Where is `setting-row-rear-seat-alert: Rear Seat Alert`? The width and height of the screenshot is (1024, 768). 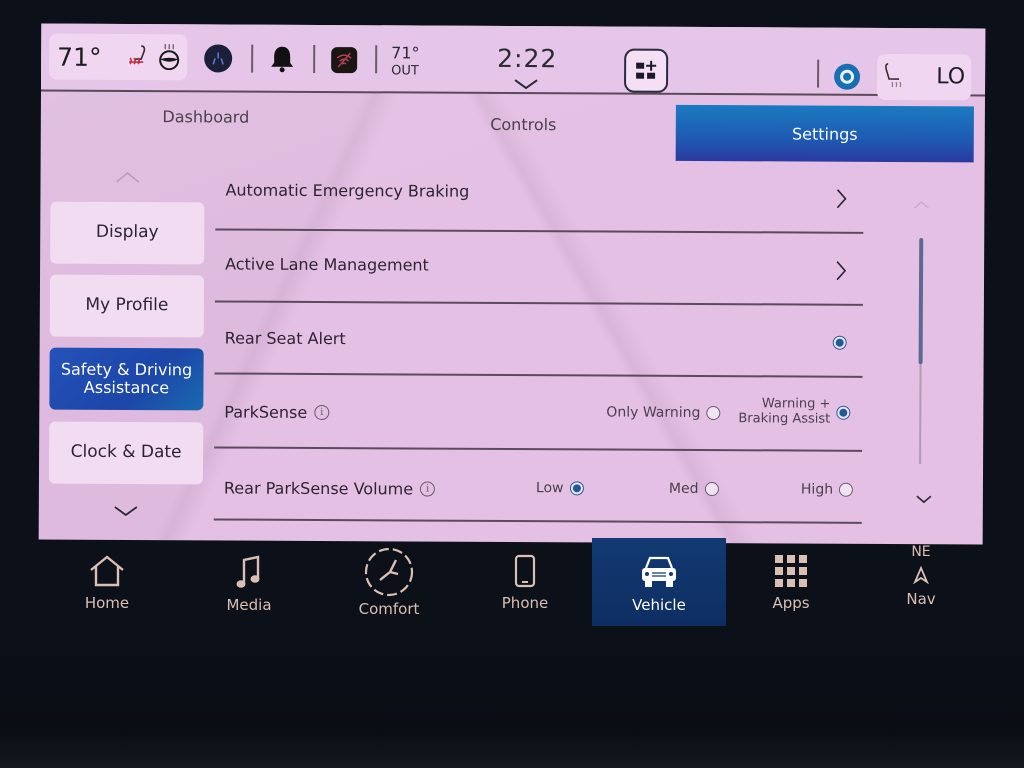 setting-row-rear-seat-alert: Rear Seat Alert is located at coordinates (538, 340).